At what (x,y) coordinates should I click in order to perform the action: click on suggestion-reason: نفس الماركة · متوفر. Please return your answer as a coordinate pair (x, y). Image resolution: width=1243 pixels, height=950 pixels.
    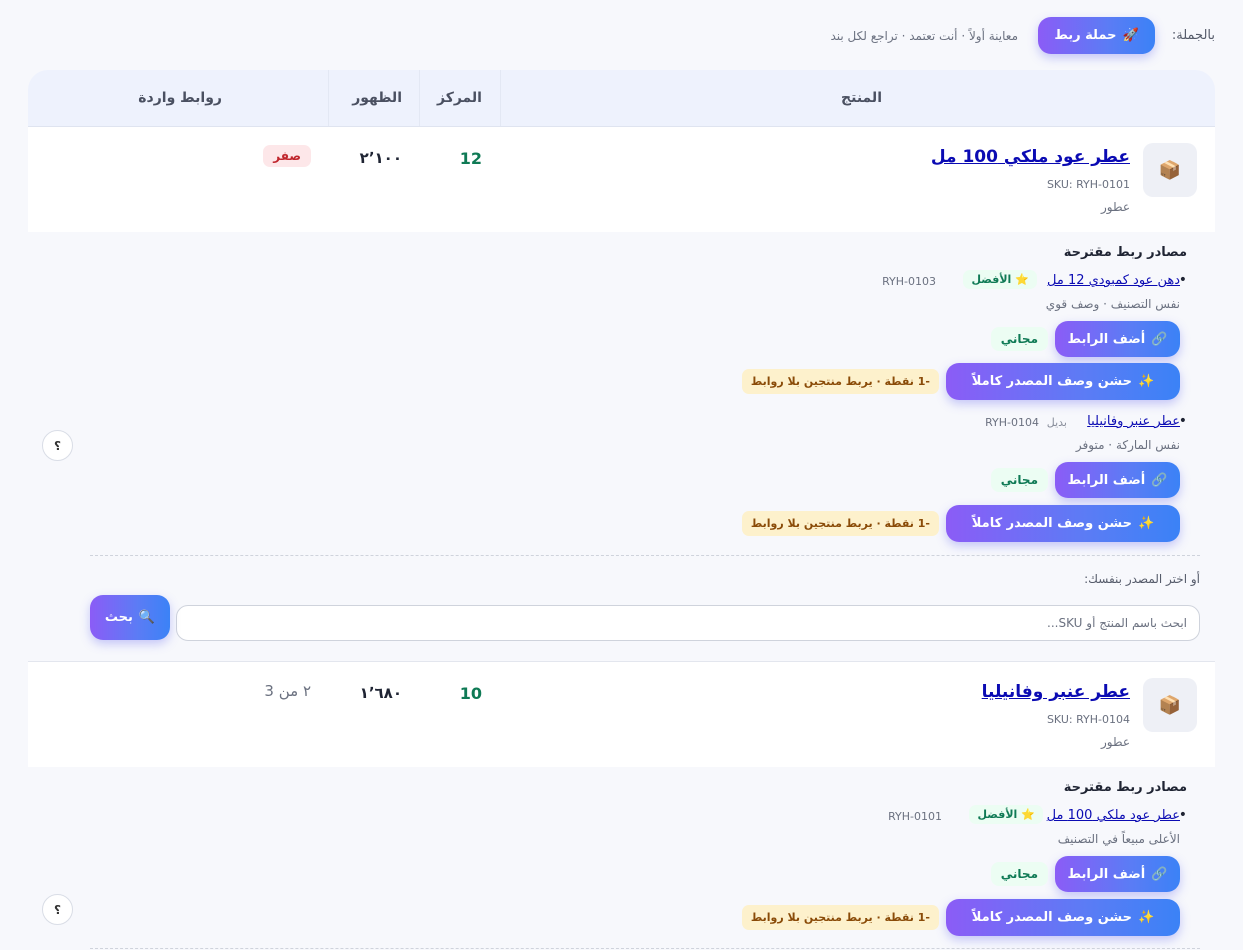
    Looking at the image, I should click on (1127, 445).